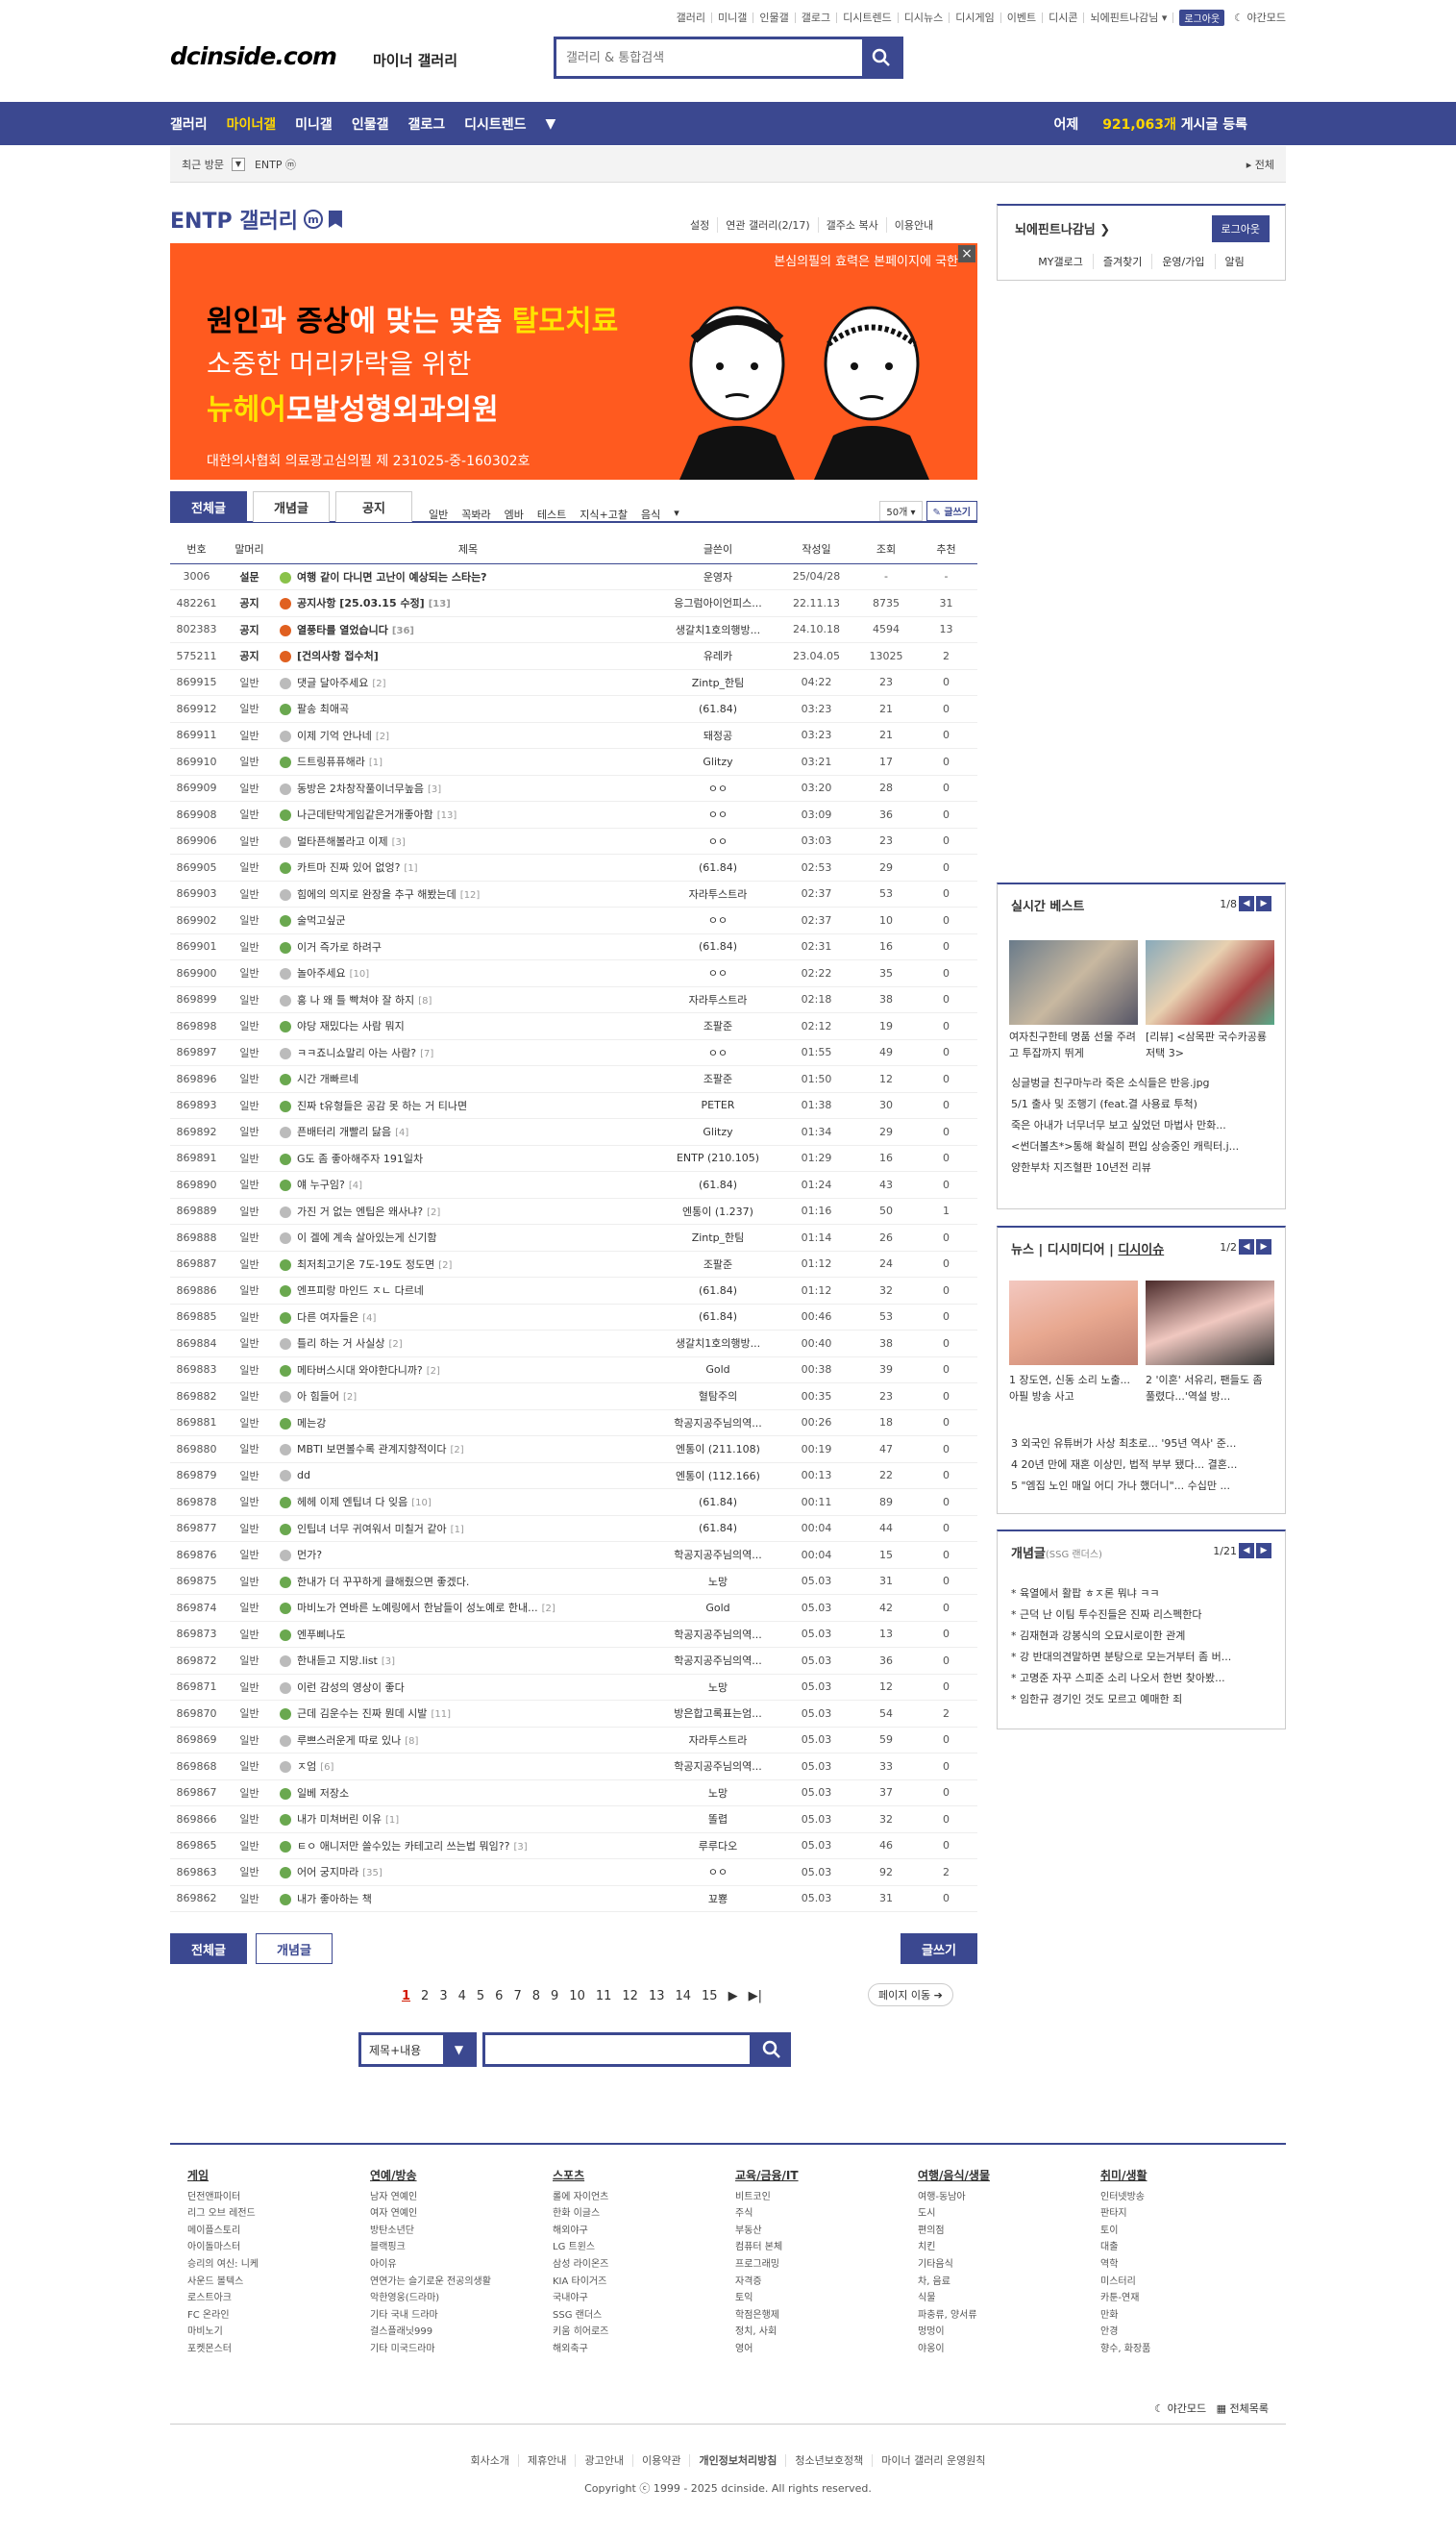  I want to click on post-title: 홍 나 왜 틀 빡쳐야 잘 하지, so click(355, 1000).